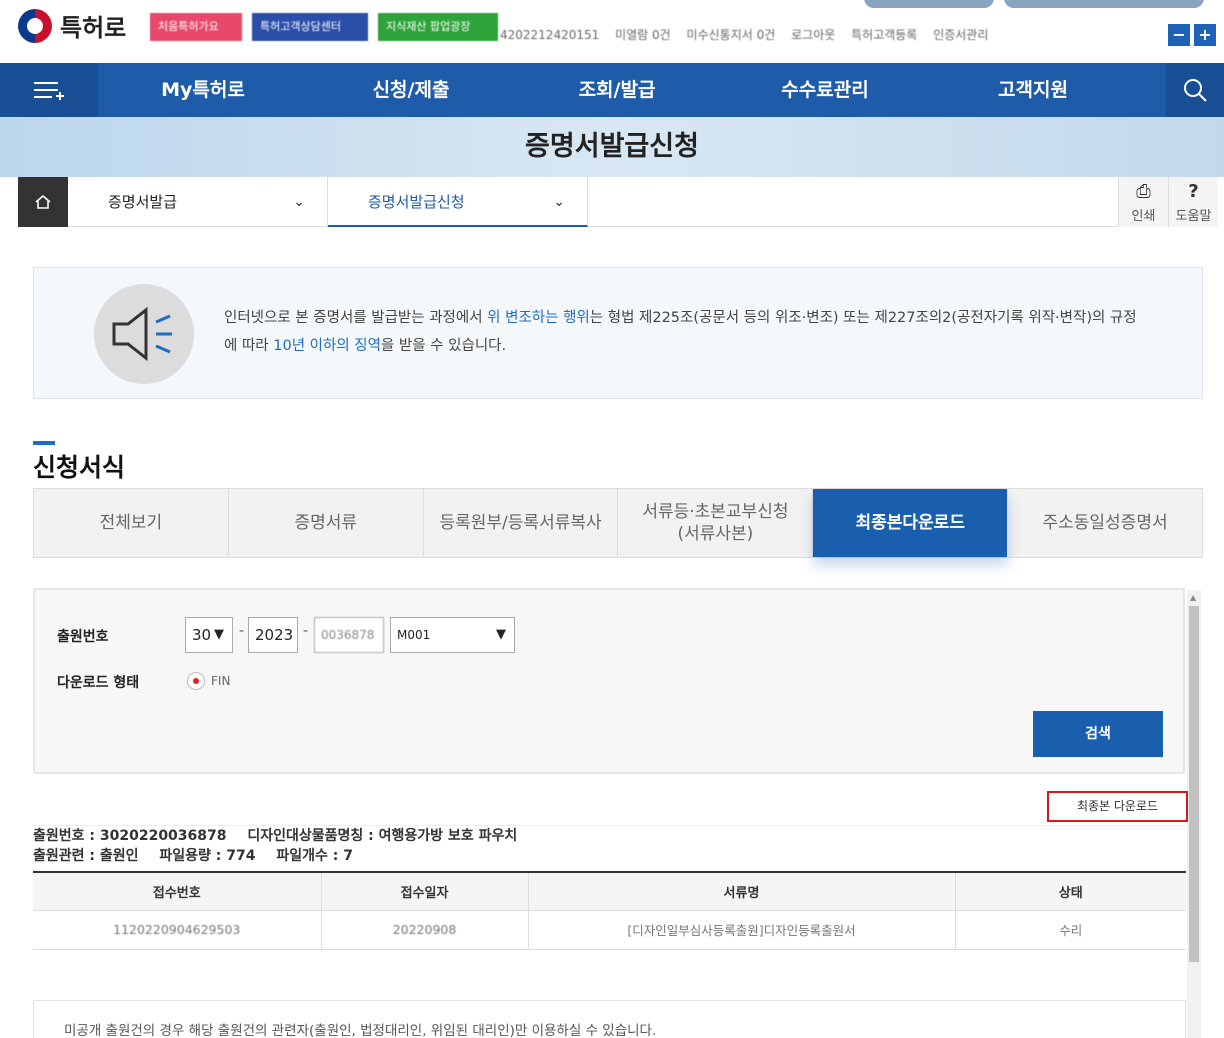 Image resolution: width=1224 pixels, height=1038 pixels. Describe the element at coordinates (538, 318) in the screenshot. I see `notice-highlight: 위 변조하는 행위` at that location.